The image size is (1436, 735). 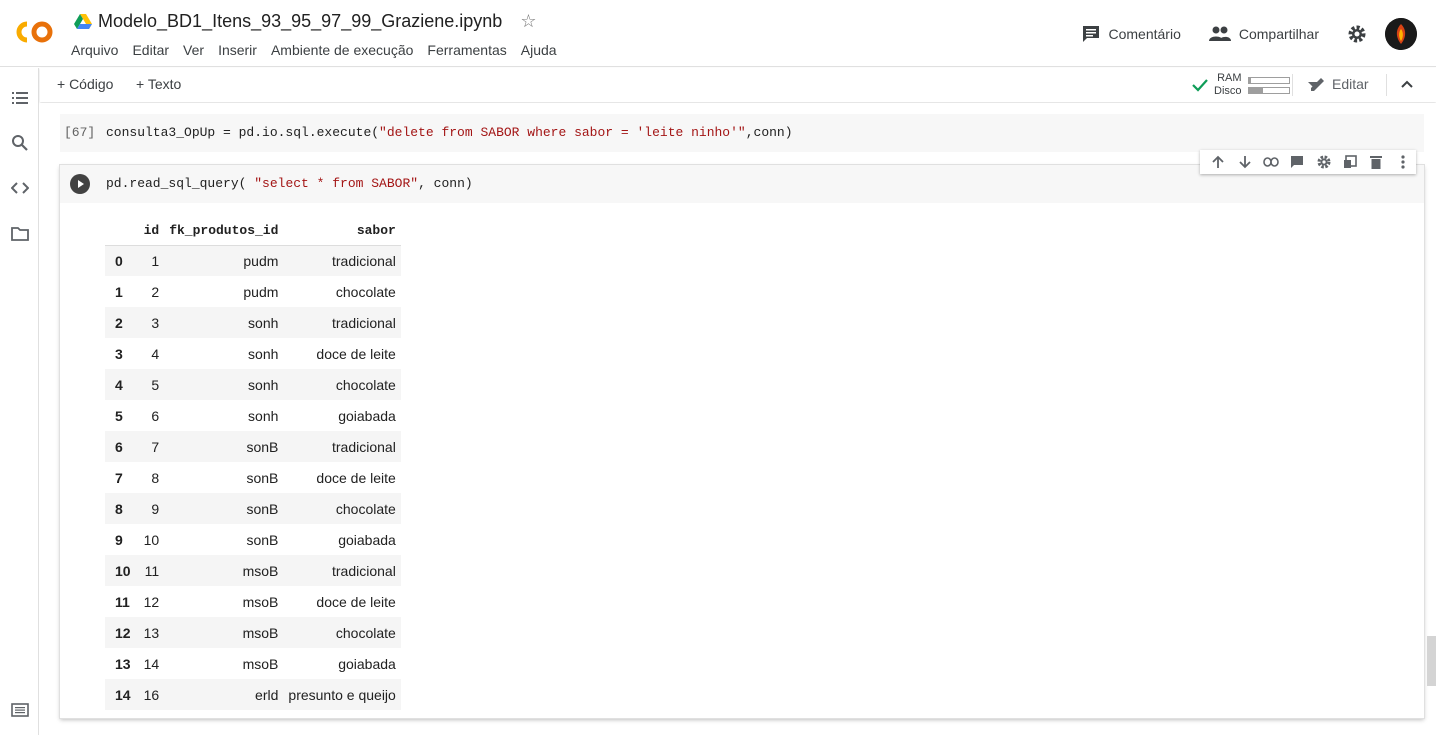 What do you see at coordinates (243, 132) in the screenshot?
I see `code-text: consulta3_OpUp = pd.io.sql.execute(` at bounding box center [243, 132].